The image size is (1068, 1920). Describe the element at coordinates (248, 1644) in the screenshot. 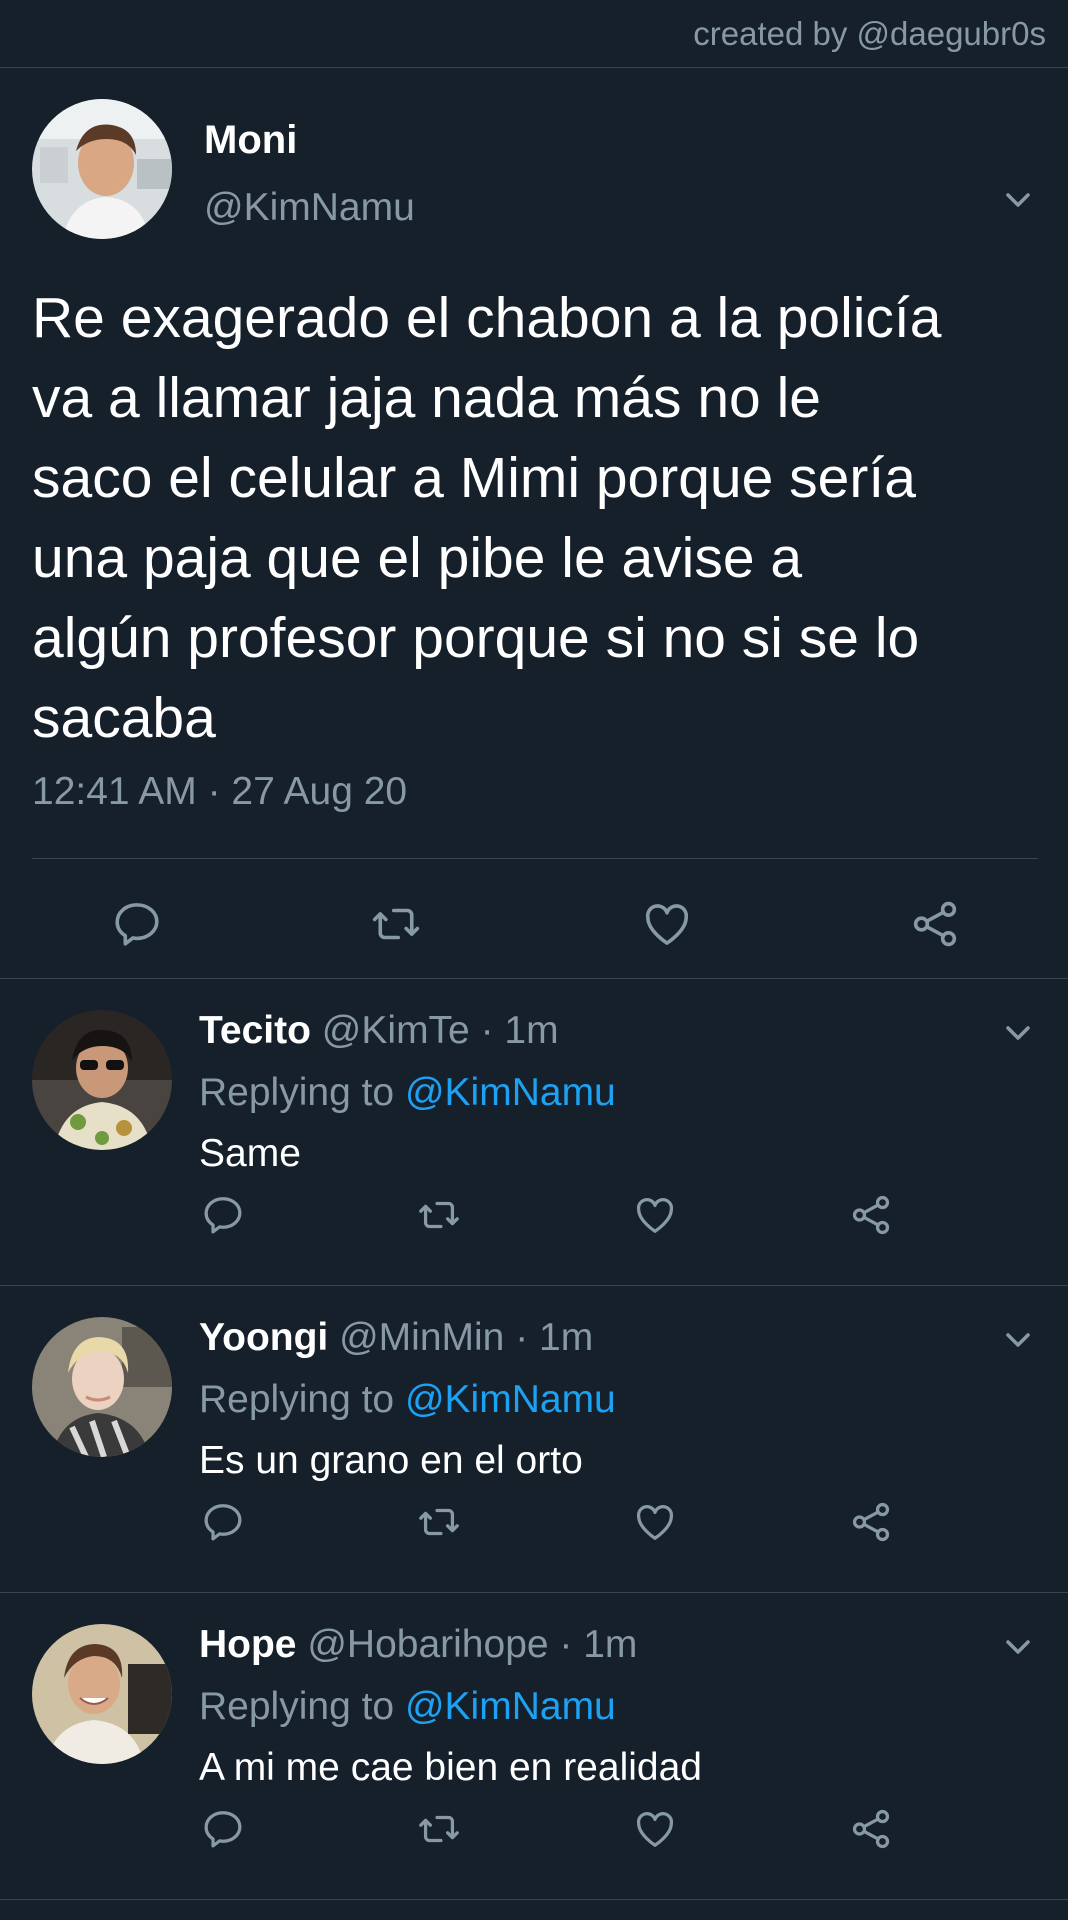

I see `display-name: Hope` at that location.